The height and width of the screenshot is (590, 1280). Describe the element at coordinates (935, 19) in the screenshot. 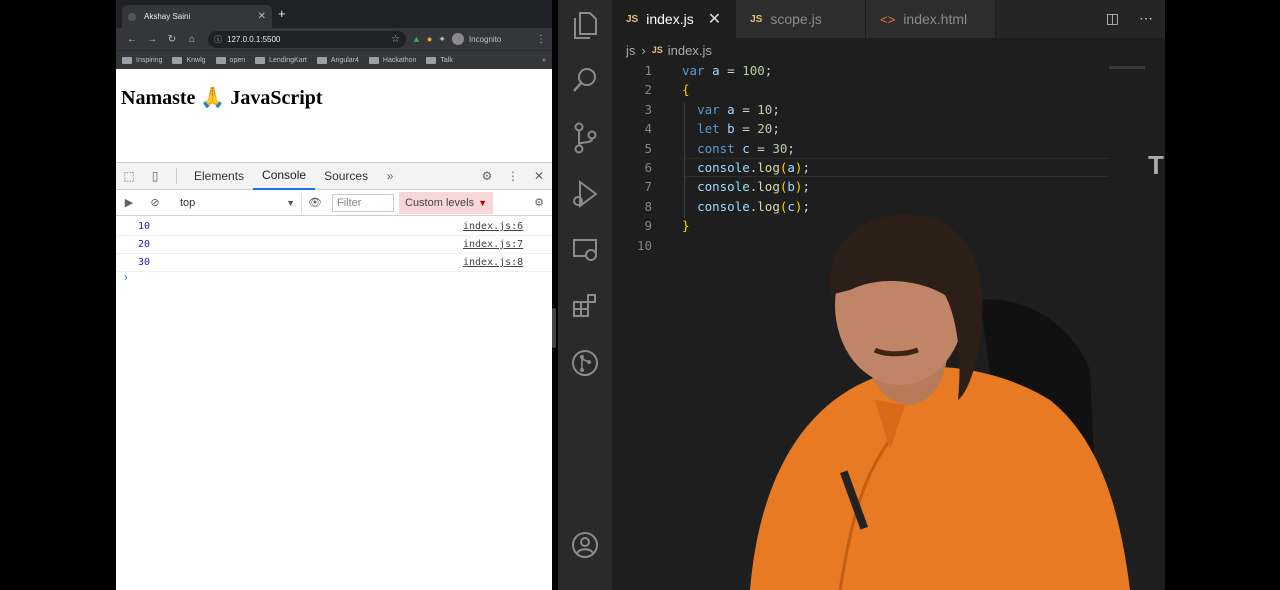

I see `tab-label: index.html` at that location.